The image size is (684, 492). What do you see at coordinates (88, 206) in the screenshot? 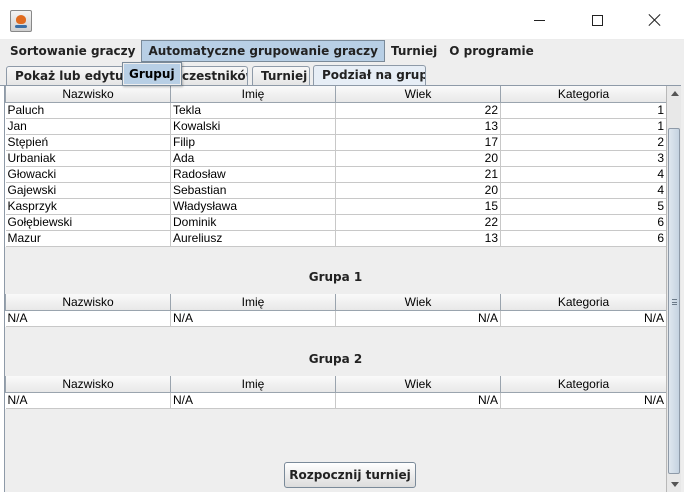
I see `table-cell-nazwisko: Kasprzyk` at bounding box center [88, 206].